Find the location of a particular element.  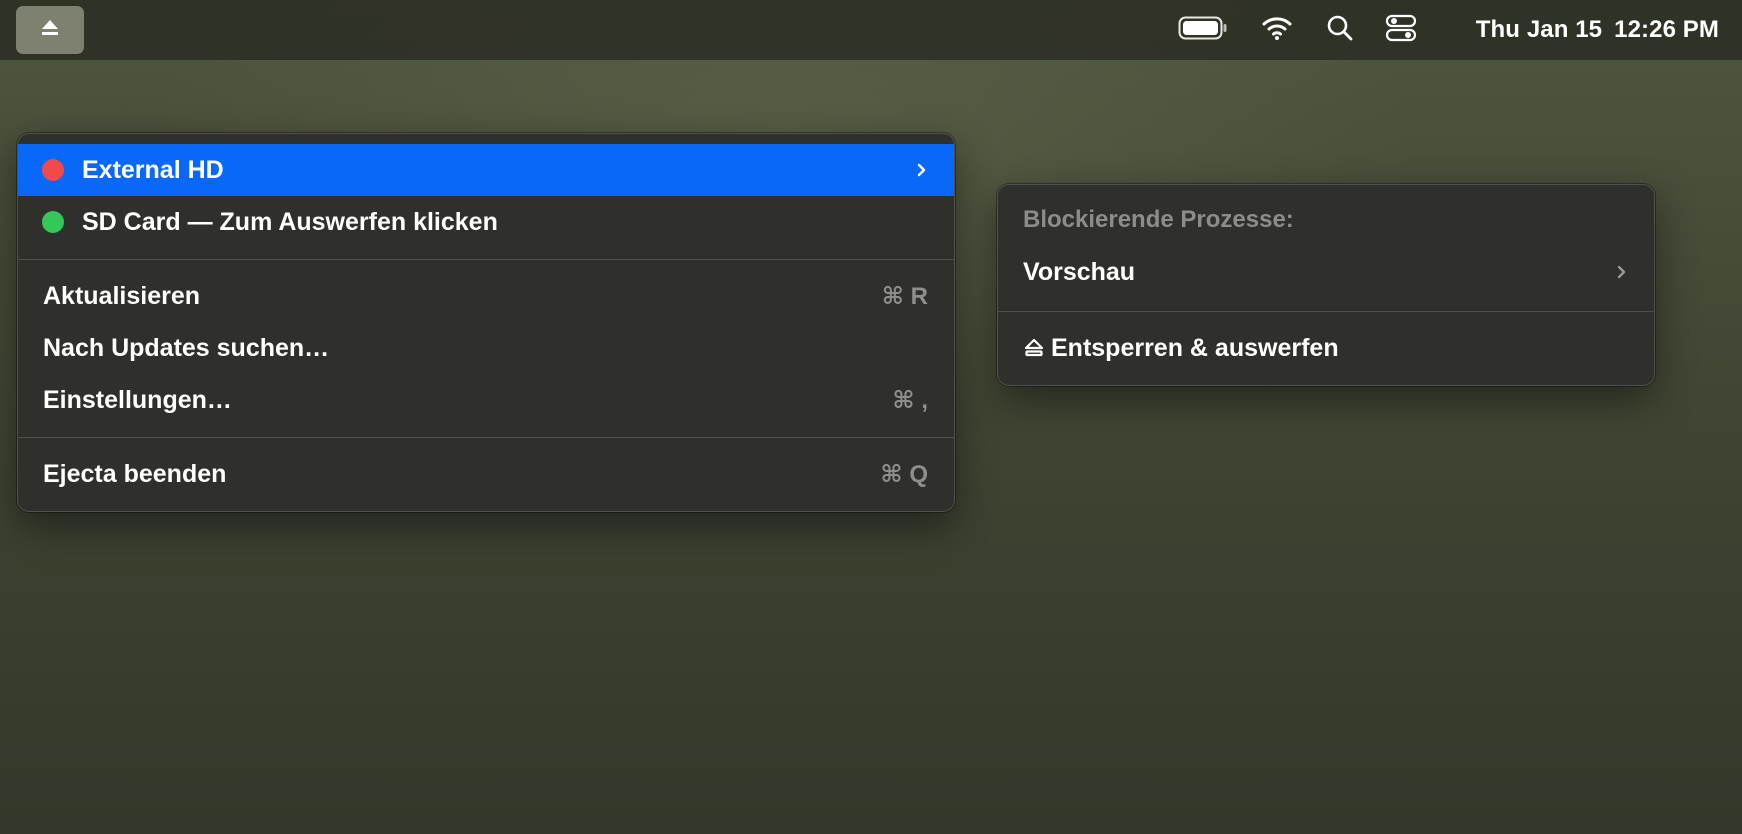

drive-item-label: SD Card — Zum Auswerfen klicken is located at coordinates (290, 221).